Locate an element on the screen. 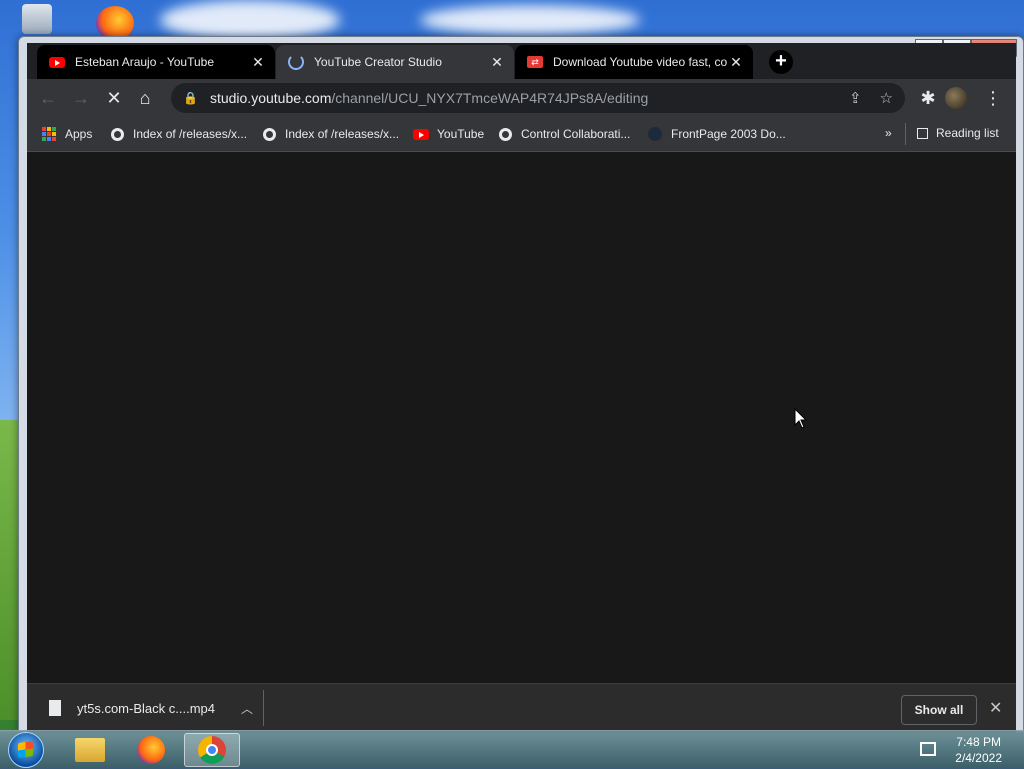 This screenshot has height=769, width=1024. tab-download-youtube: ⇄ Download Youtube video fast, co ✕ is located at coordinates (634, 62).